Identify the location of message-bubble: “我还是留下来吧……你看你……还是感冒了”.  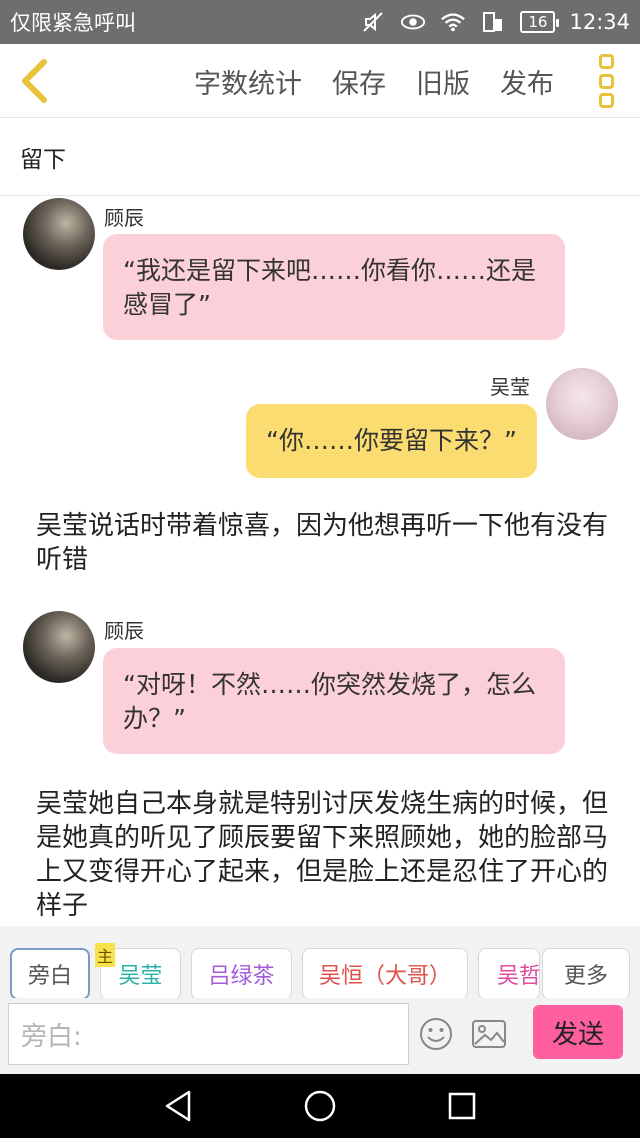
(334, 287).